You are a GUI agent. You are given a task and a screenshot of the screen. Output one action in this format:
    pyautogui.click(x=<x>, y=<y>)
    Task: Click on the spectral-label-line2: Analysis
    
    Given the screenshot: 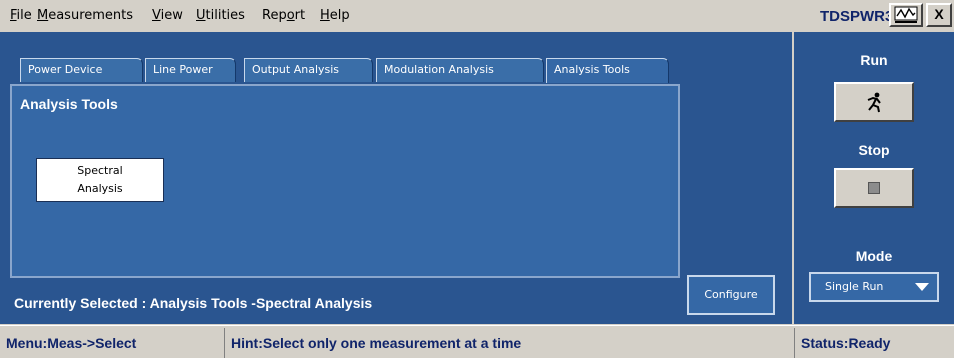 What is the action you would take?
    pyautogui.click(x=100, y=188)
    